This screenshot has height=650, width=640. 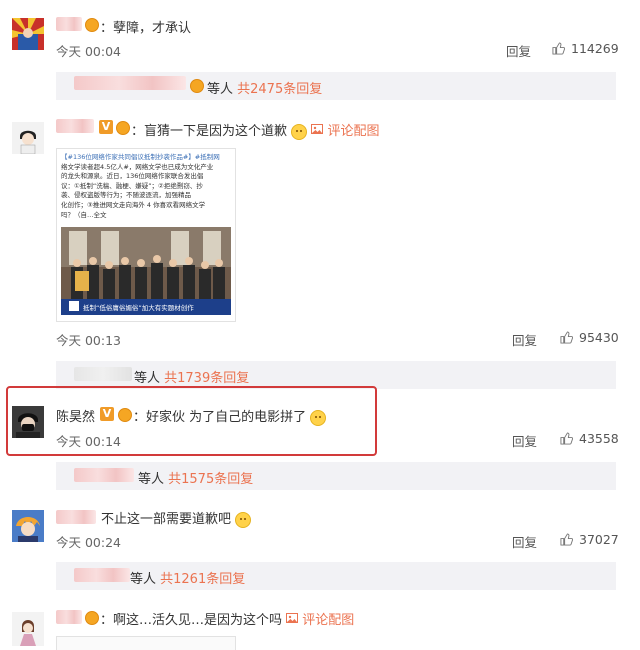 I want to click on comment-text-body: ：盲猜一下是因为这个道歉, so click(x=209, y=131).